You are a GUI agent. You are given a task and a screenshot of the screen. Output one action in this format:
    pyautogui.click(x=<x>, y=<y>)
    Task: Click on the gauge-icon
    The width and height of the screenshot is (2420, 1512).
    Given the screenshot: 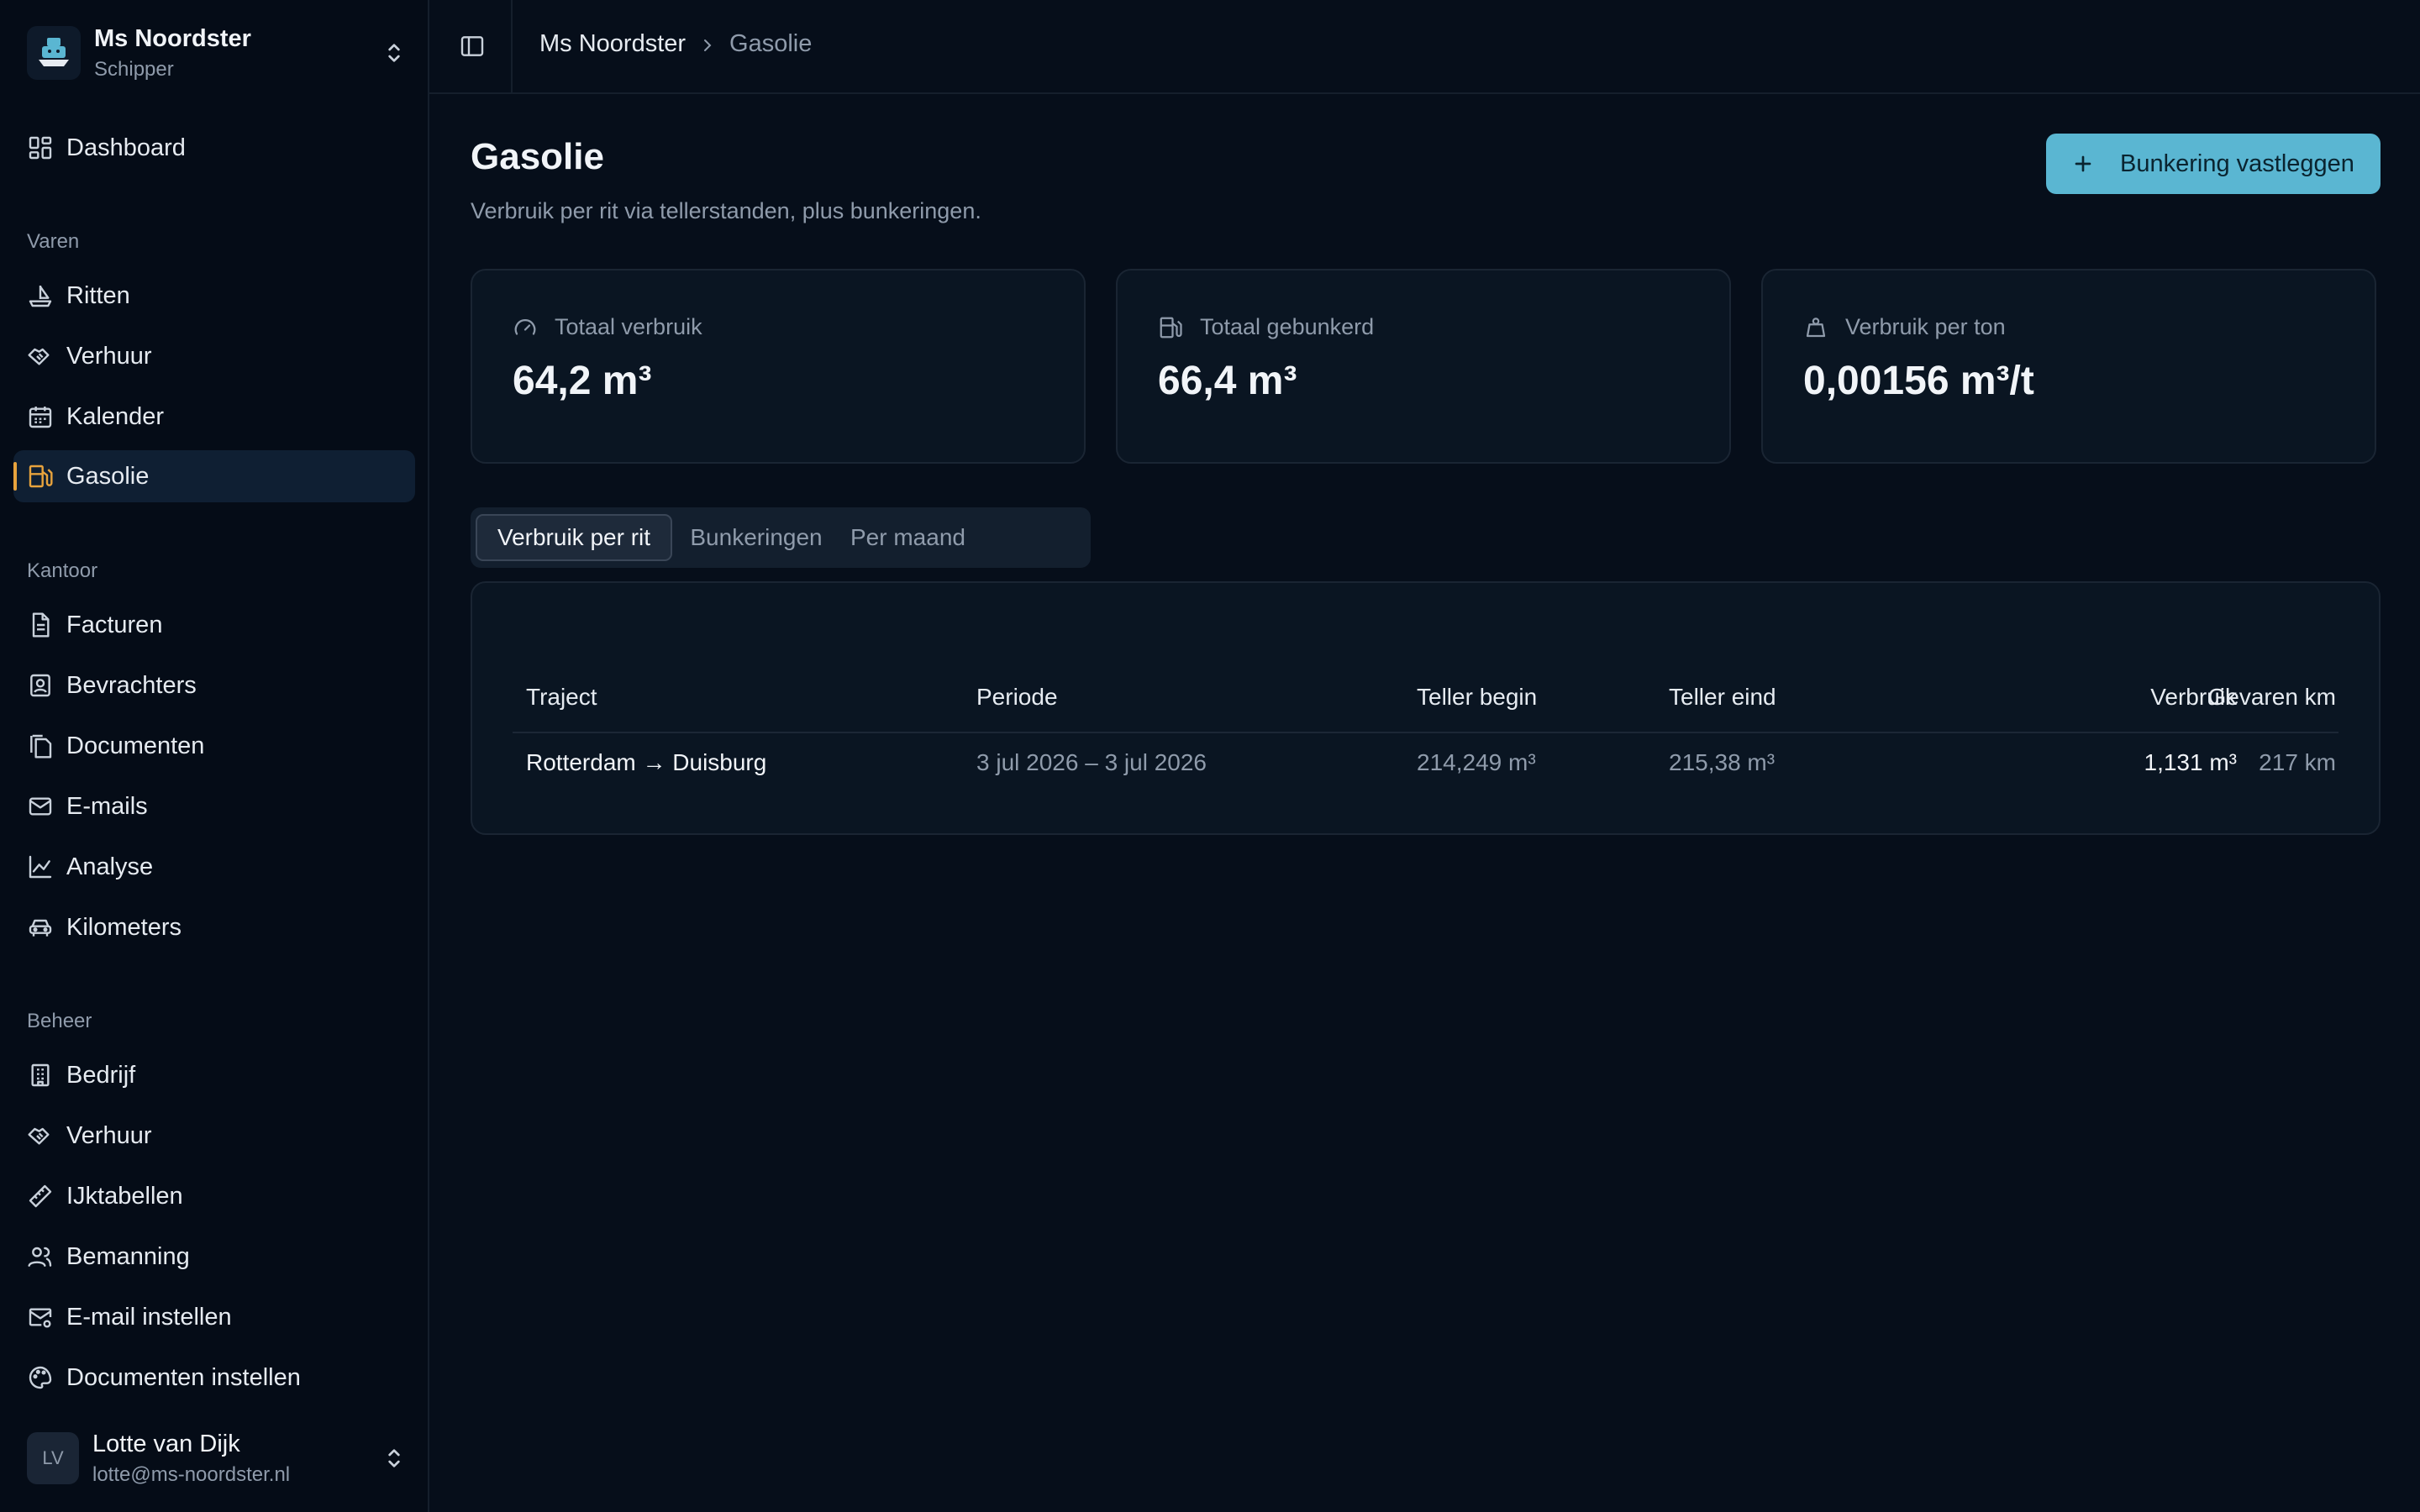 What is the action you would take?
    pyautogui.click(x=525, y=327)
    